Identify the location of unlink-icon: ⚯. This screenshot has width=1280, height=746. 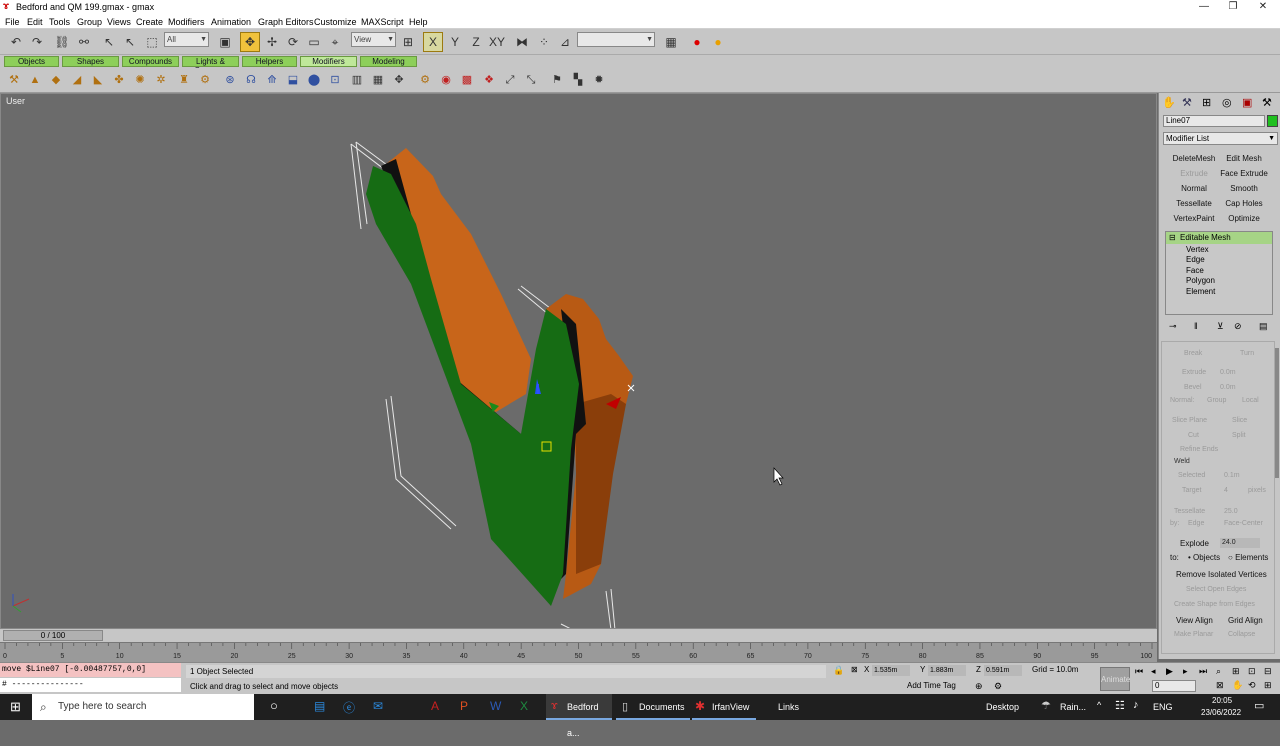
(84, 42).